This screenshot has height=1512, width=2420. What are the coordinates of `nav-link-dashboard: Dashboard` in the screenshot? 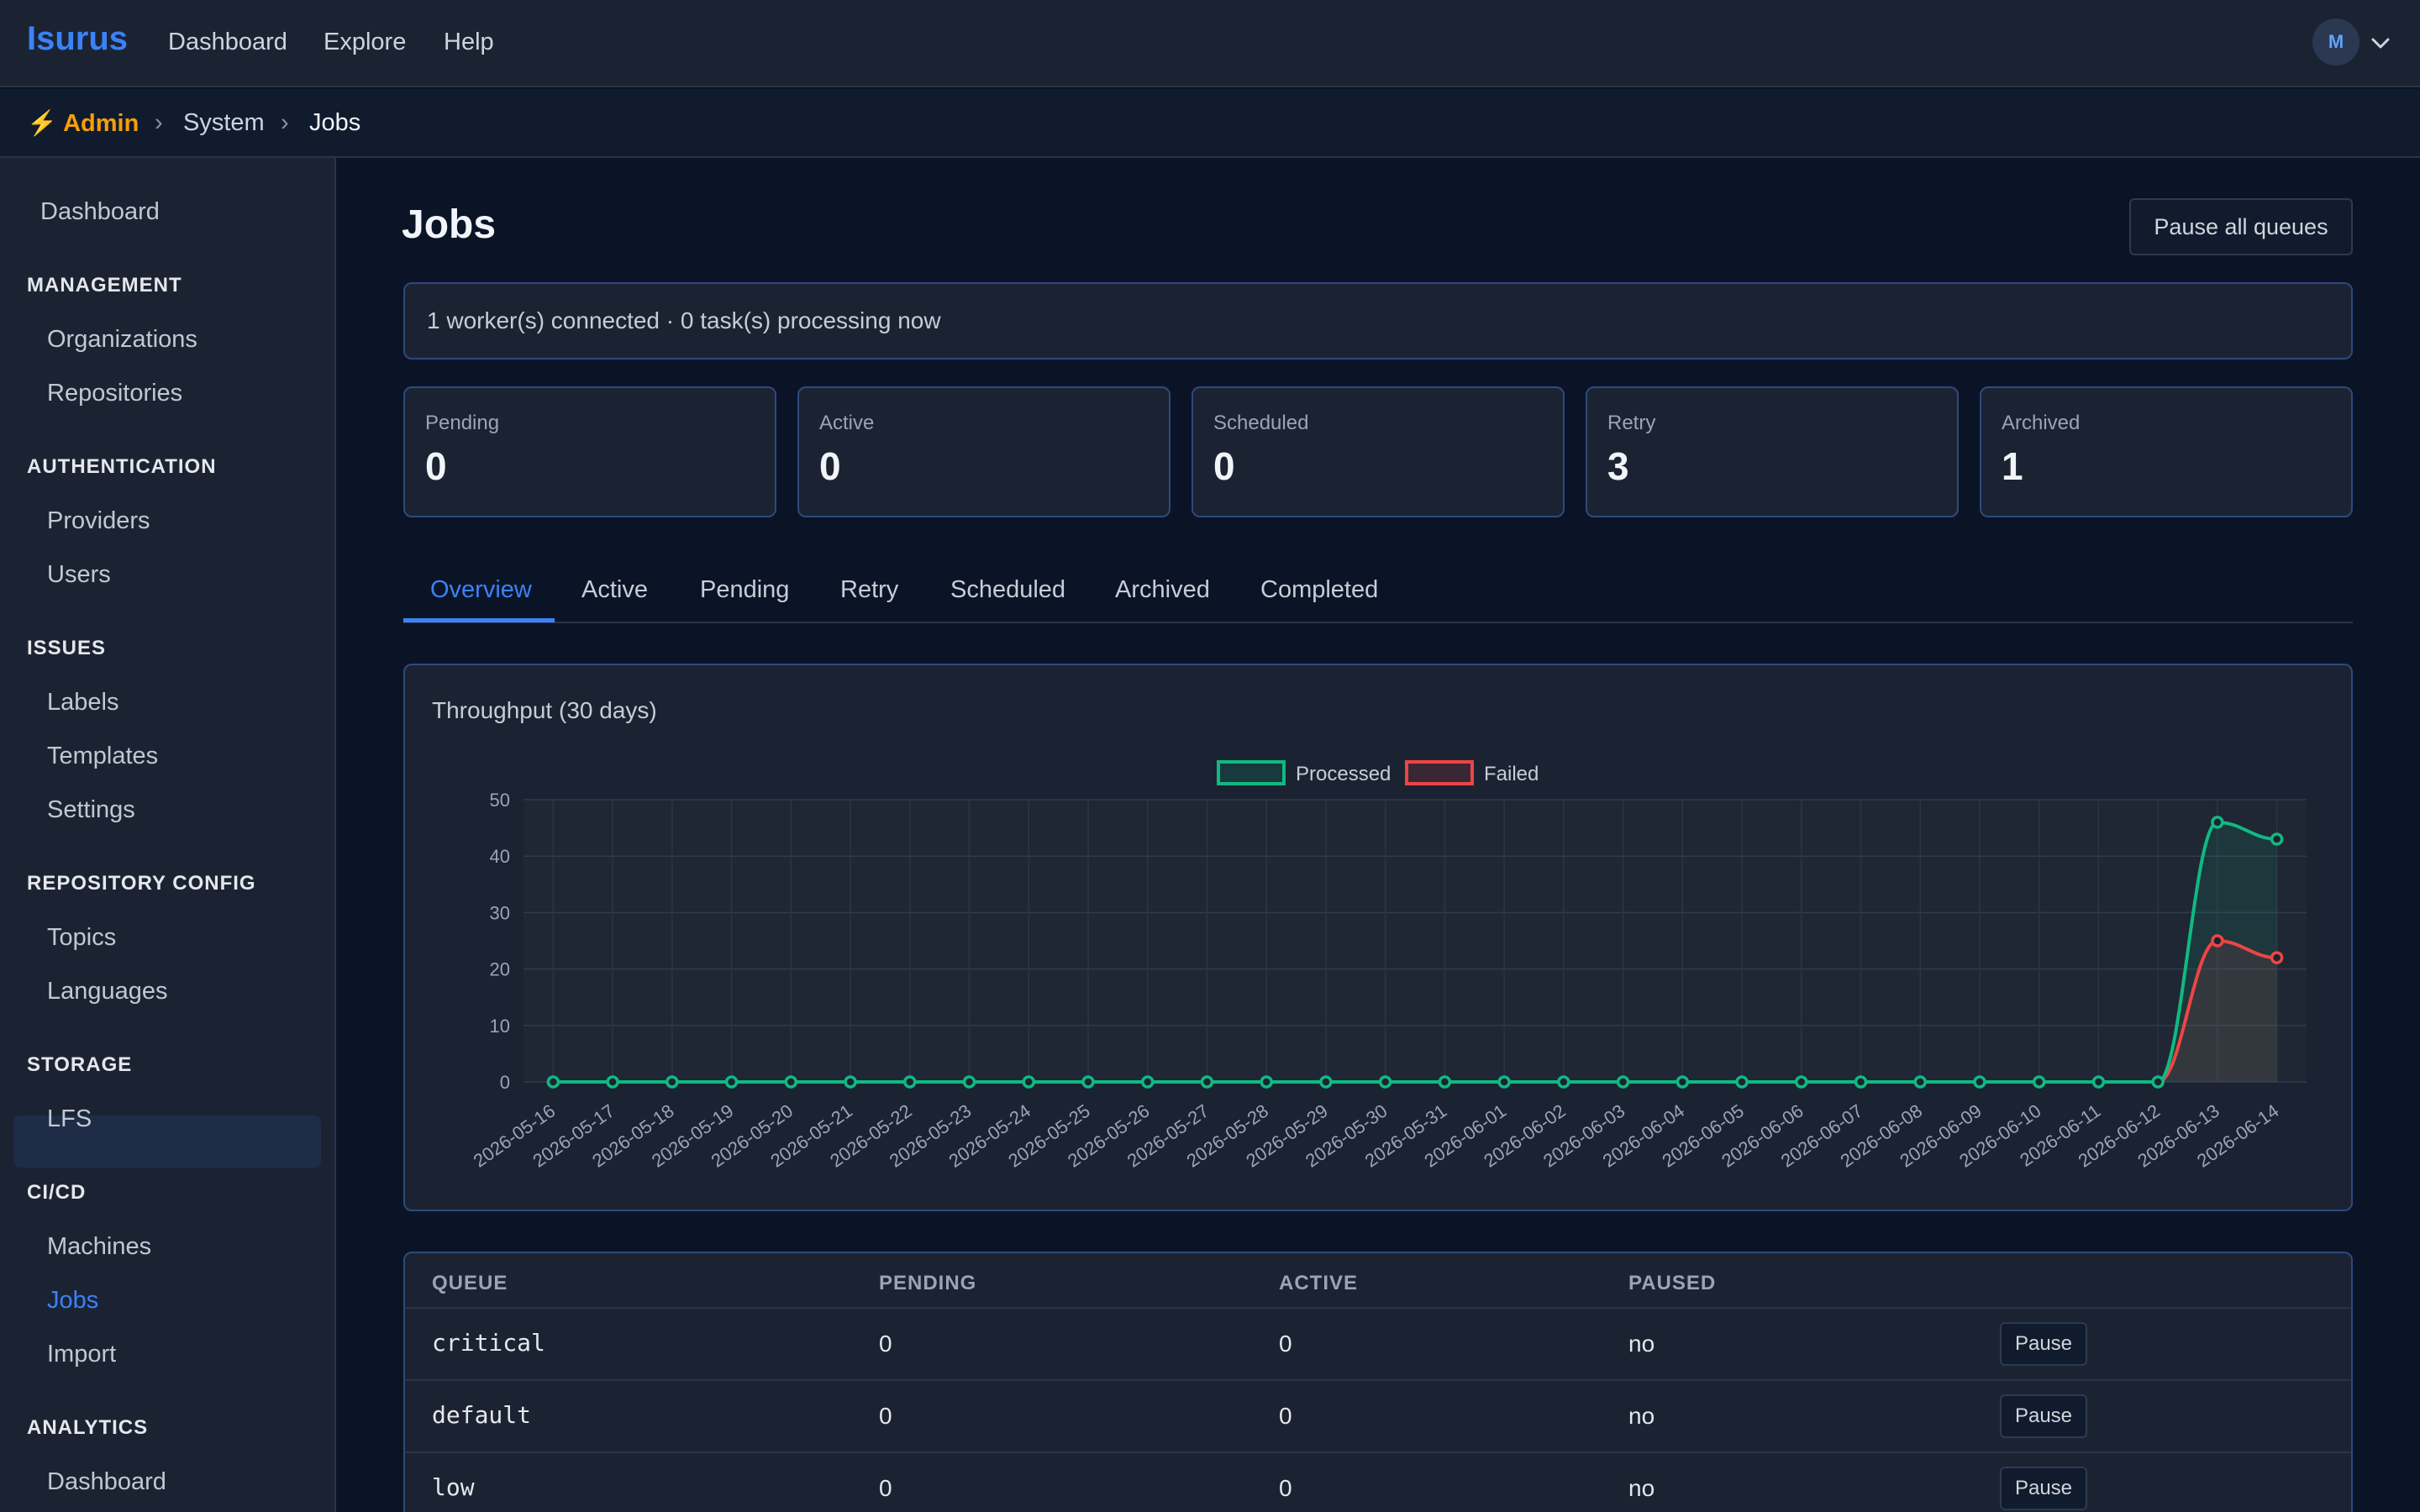 It's located at (227, 42).